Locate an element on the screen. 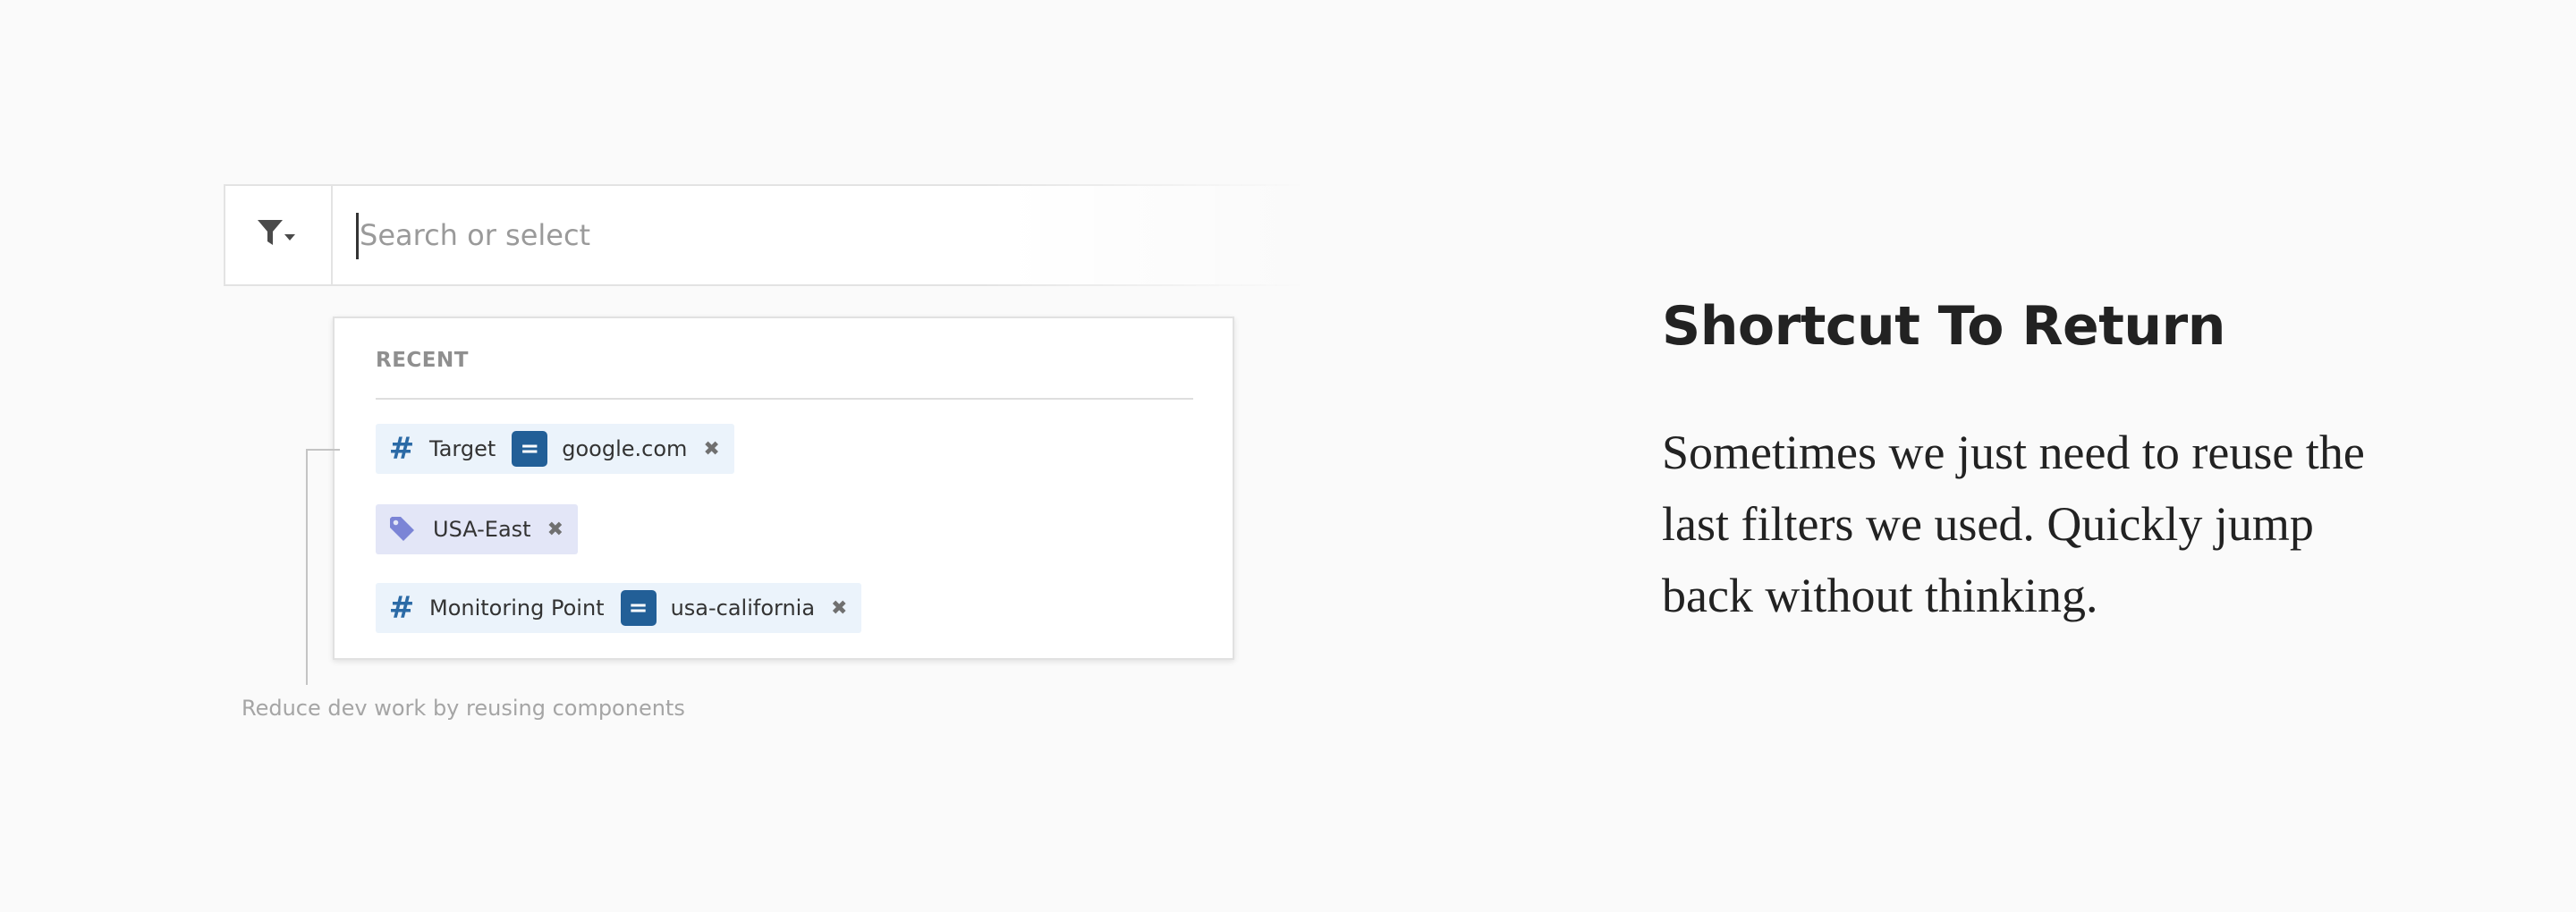 Image resolution: width=2576 pixels, height=912 pixels. search-bar is located at coordinates (765, 235).